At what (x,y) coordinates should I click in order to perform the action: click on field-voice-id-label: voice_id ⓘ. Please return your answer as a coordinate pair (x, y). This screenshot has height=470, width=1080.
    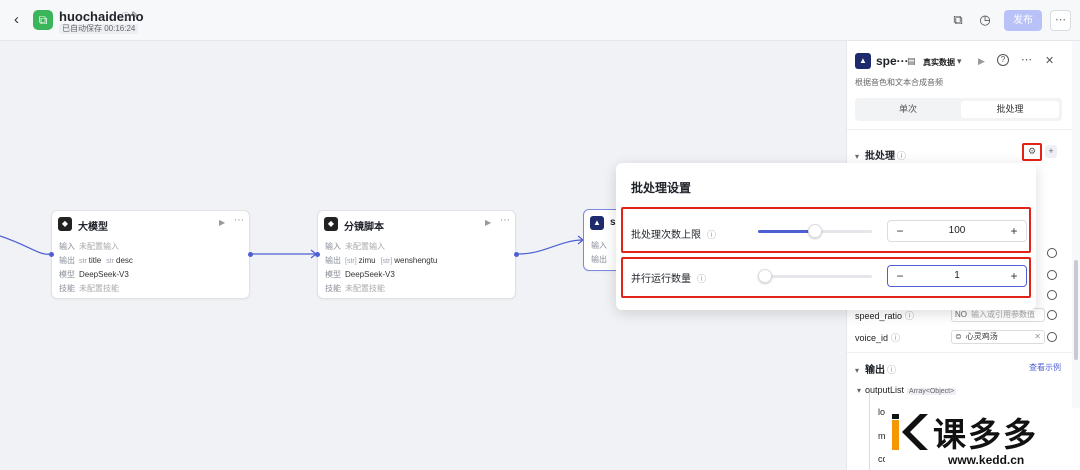
    Looking at the image, I should click on (878, 338).